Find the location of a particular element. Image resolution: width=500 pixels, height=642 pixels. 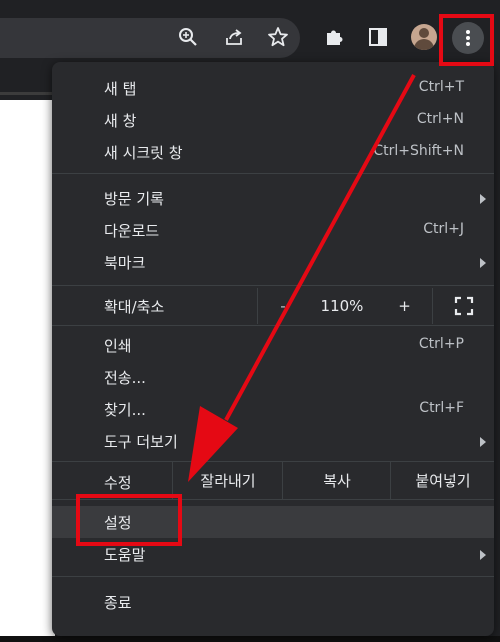

star-icon is located at coordinates (278, 37).